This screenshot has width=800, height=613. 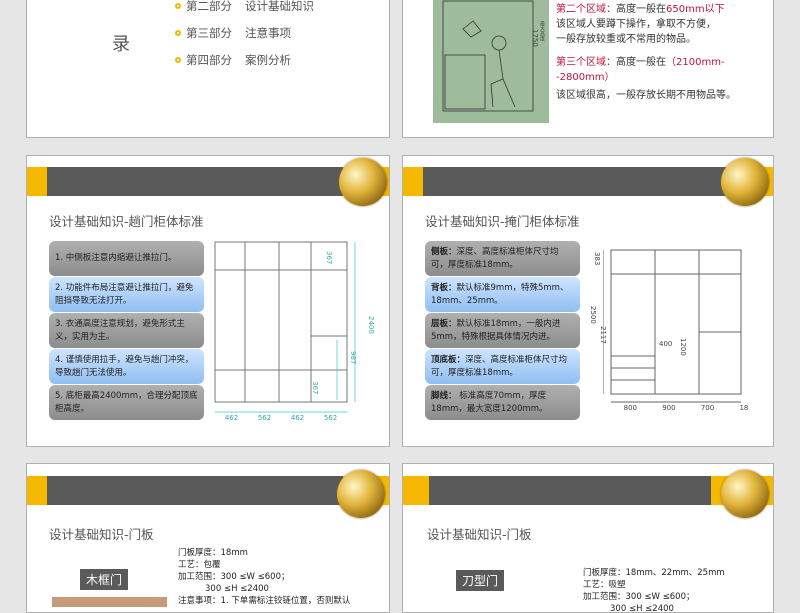 I want to click on dim-label: 最大高度, so click(x=542, y=31).